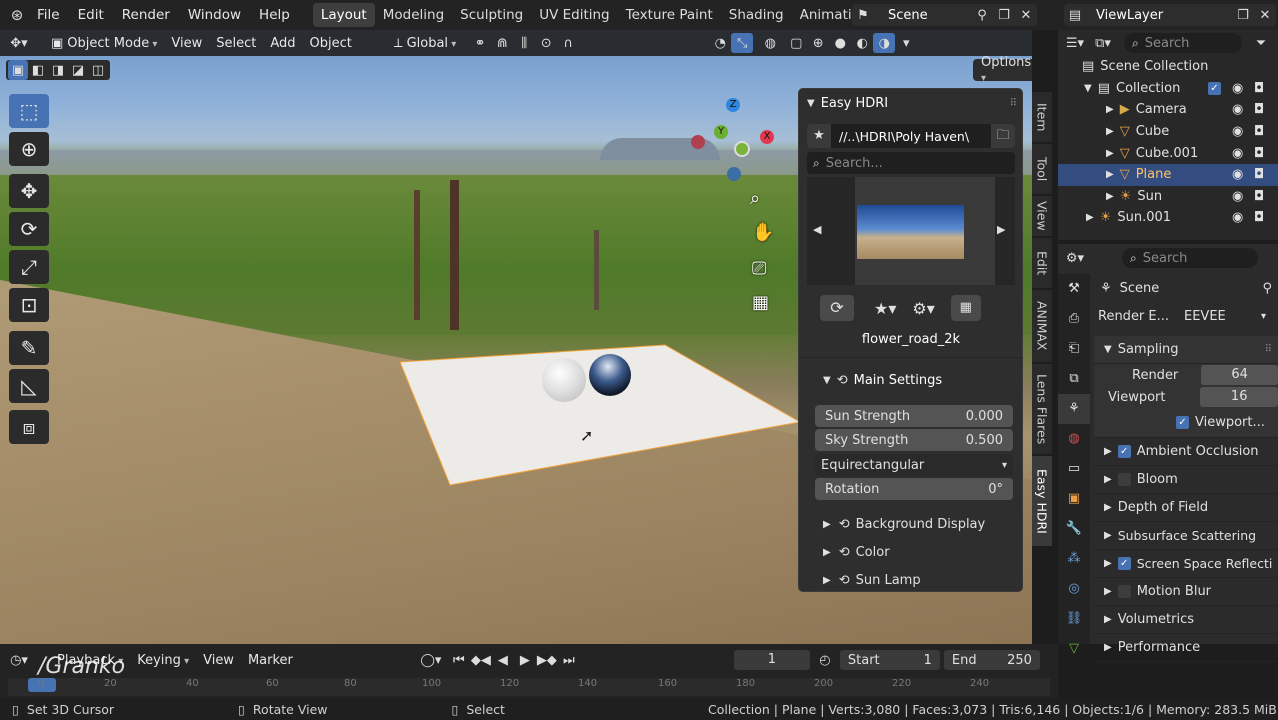 The height and width of the screenshot is (720, 1278). What do you see at coordinates (914, 440) in the screenshot?
I see `sky-strength-field: Sky Strength 0.500` at bounding box center [914, 440].